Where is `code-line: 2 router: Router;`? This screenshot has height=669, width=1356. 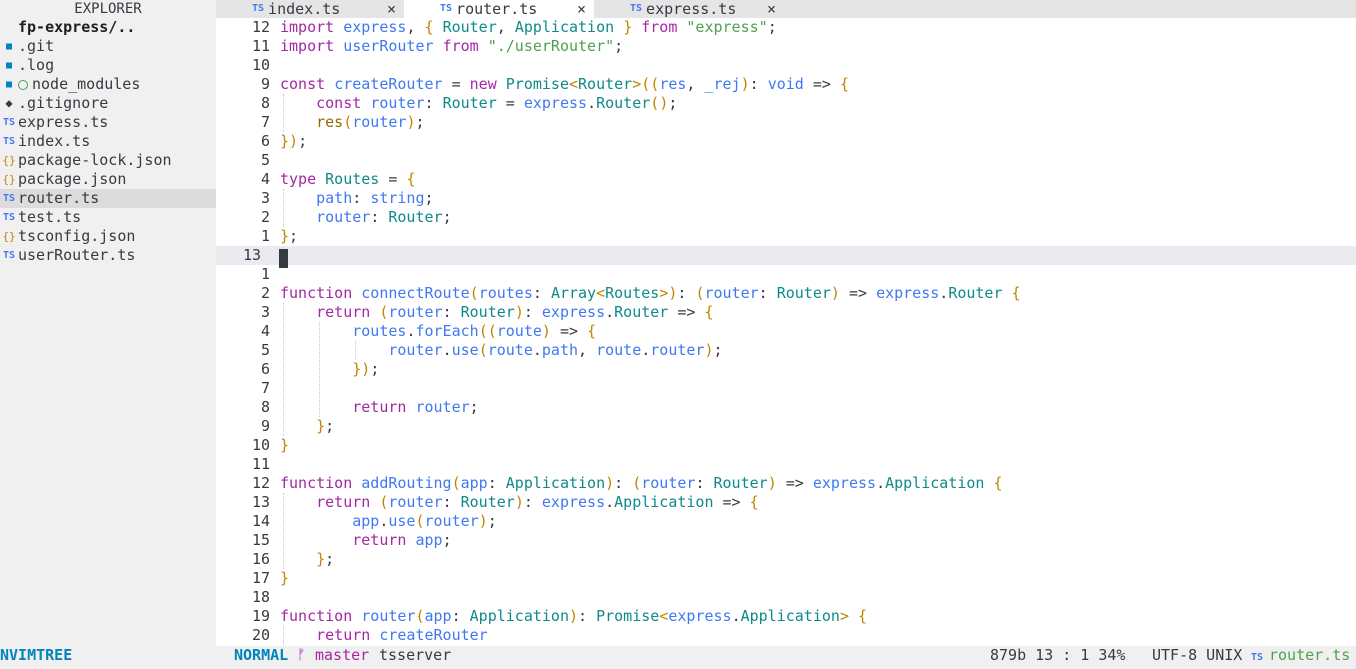 code-line: 2 router: Router; is located at coordinates (786, 217).